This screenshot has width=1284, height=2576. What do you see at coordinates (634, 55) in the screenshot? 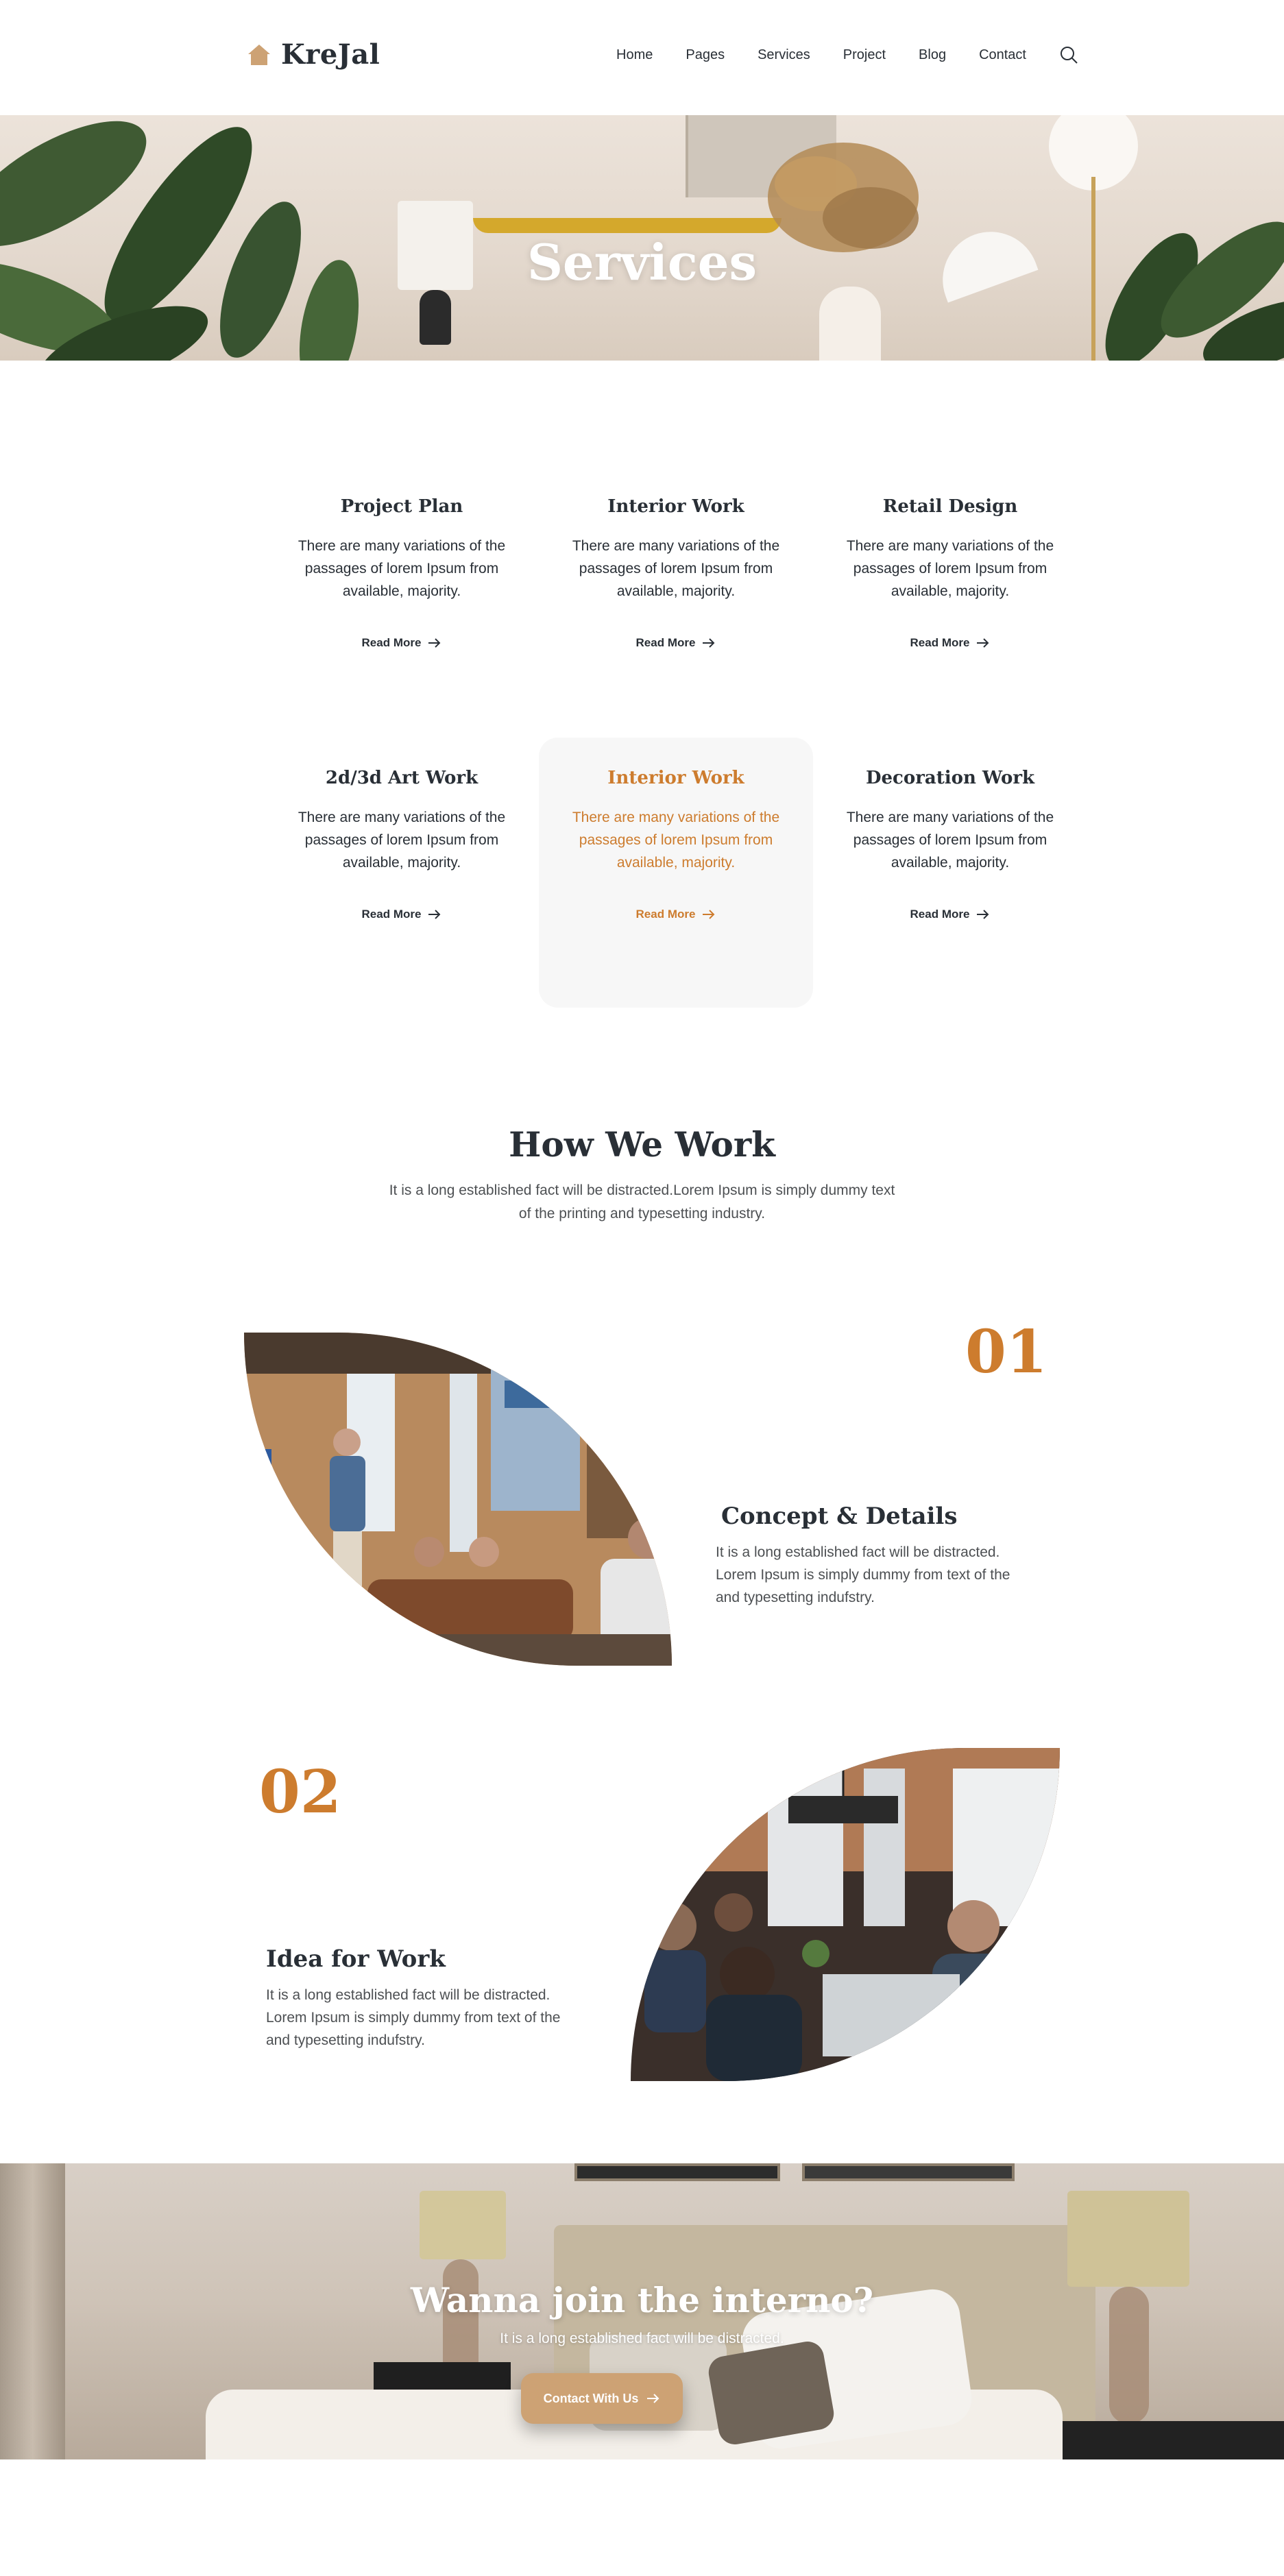
I see `nav-home: Home` at bounding box center [634, 55].